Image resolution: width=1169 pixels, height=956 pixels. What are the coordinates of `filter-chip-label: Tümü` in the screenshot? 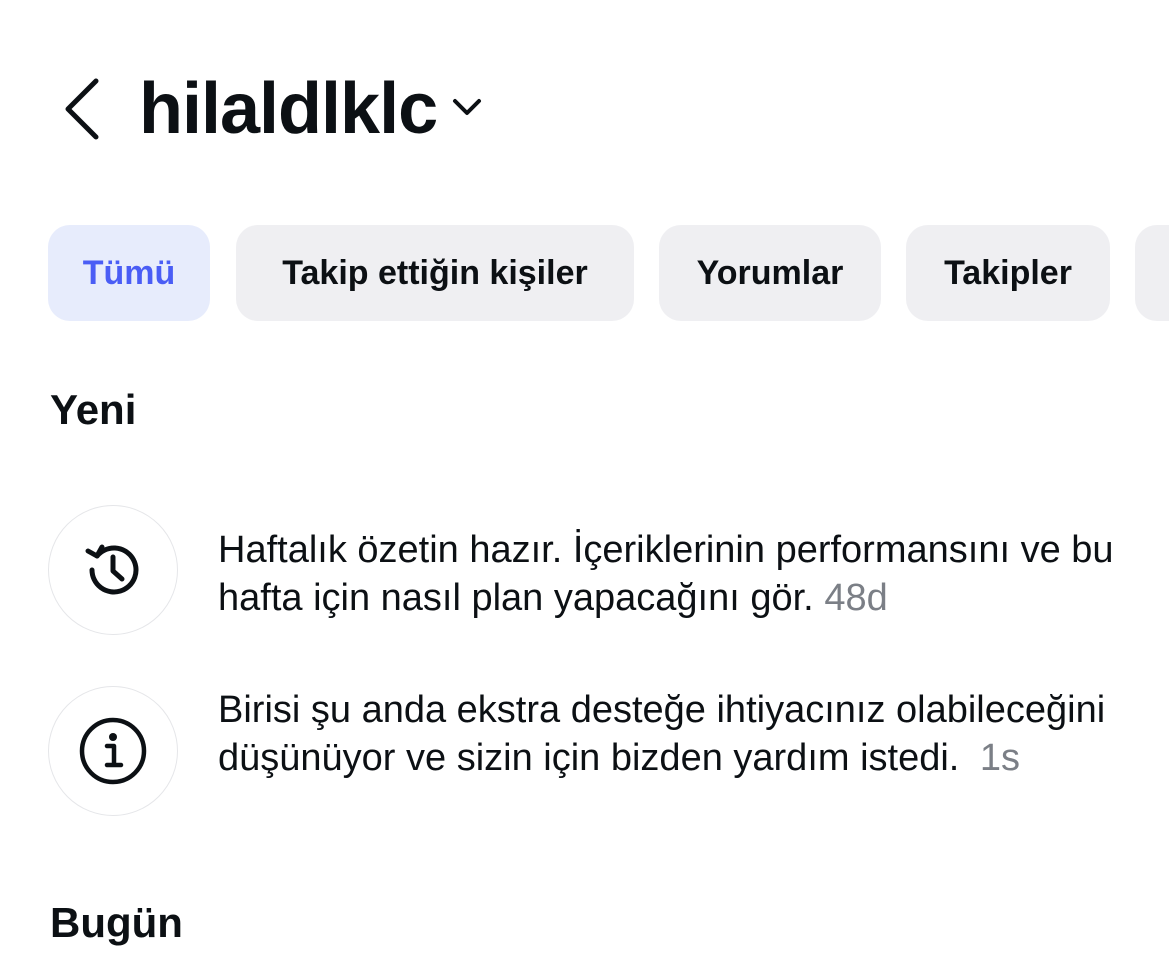 It's located at (129, 272).